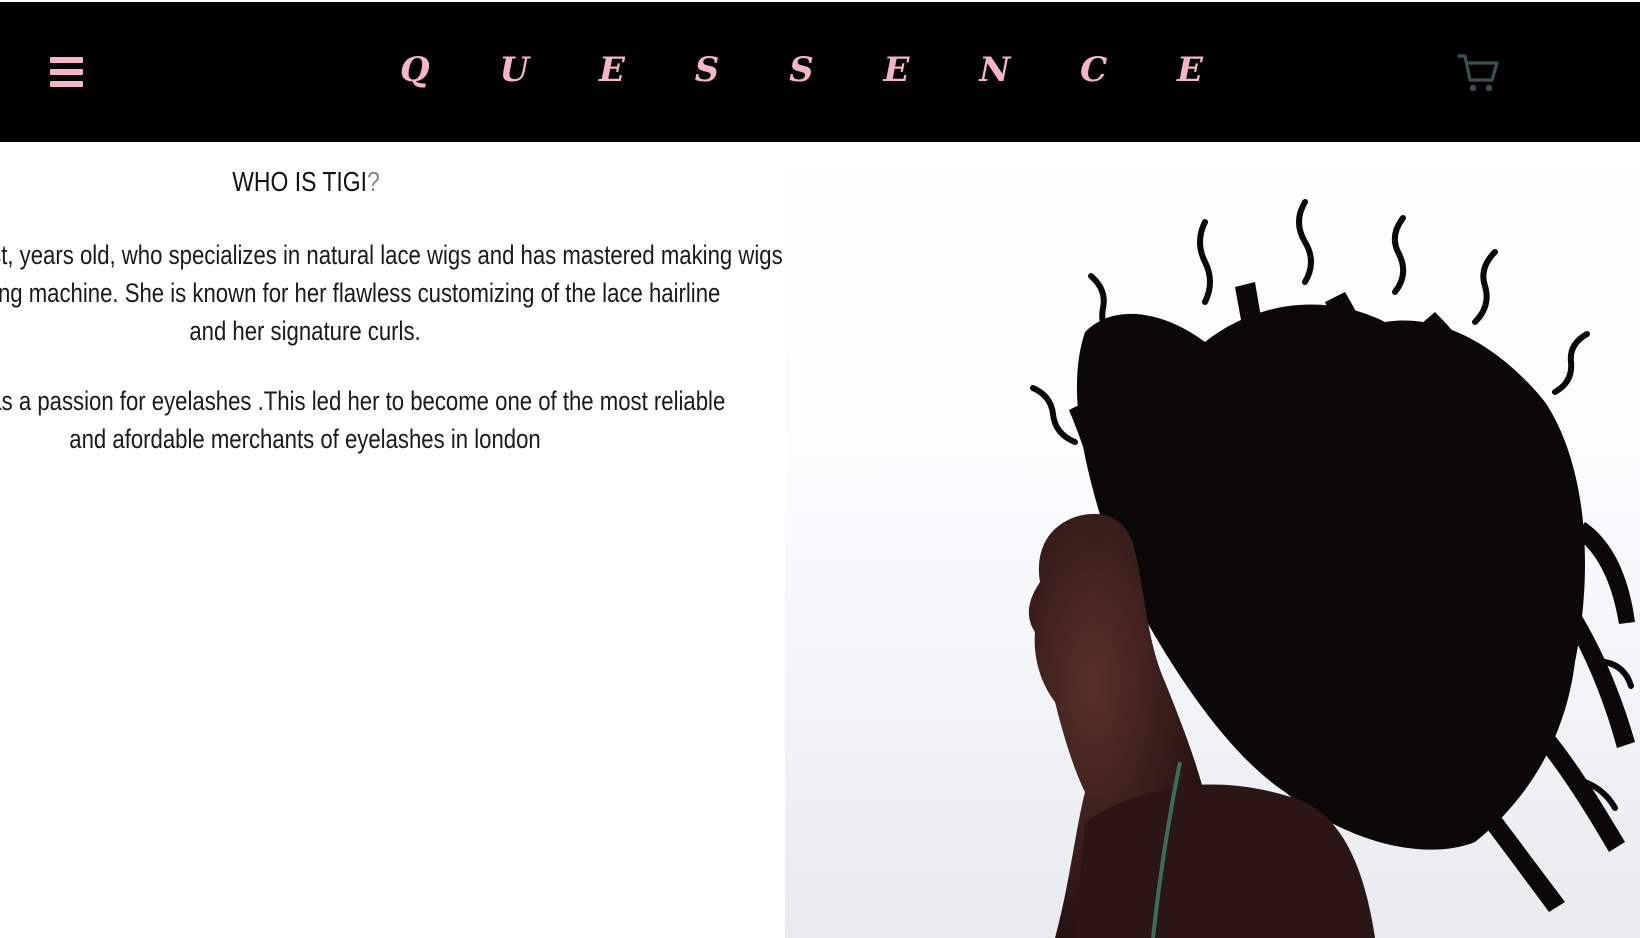 The height and width of the screenshot is (938, 1640). Describe the element at coordinates (66, 73) in the screenshot. I see `menu-button` at that location.